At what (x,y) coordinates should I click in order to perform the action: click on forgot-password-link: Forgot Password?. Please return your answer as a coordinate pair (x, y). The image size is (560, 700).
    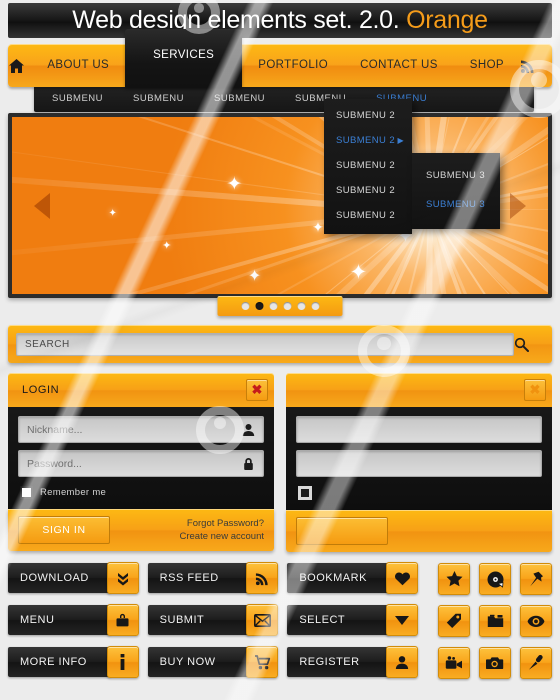
    Looking at the image, I should click on (222, 523).